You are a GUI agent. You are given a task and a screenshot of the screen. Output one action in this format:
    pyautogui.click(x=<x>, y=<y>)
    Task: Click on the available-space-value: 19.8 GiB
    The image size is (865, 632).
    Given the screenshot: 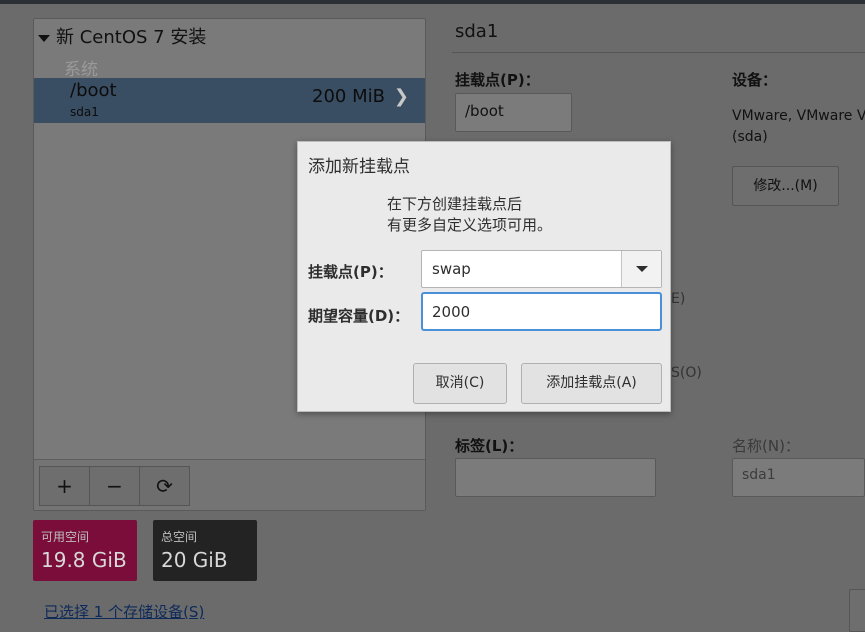 What is the action you would take?
    pyautogui.click(x=84, y=560)
    